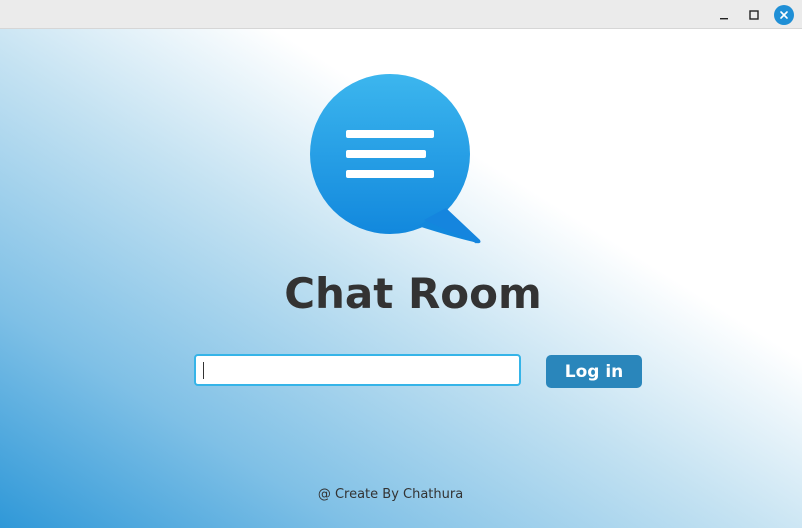  What do you see at coordinates (357, 370) in the screenshot?
I see `username-input` at bounding box center [357, 370].